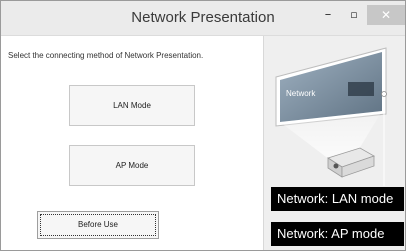 This screenshot has height=251, width=406. What do you see at coordinates (337, 199) in the screenshot?
I see `lan-mode-label: Network: LAN mode` at bounding box center [337, 199].